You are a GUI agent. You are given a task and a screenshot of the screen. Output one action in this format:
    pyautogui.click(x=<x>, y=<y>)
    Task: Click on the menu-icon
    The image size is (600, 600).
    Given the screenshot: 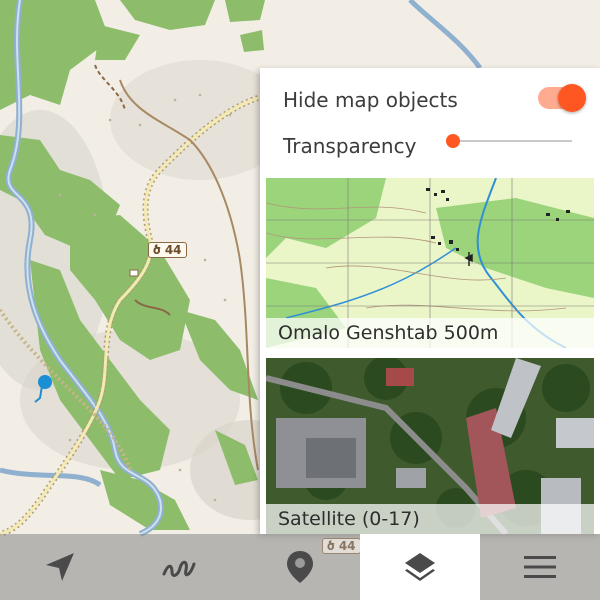 What is the action you would take?
    pyautogui.click(x=540, y=567)
    